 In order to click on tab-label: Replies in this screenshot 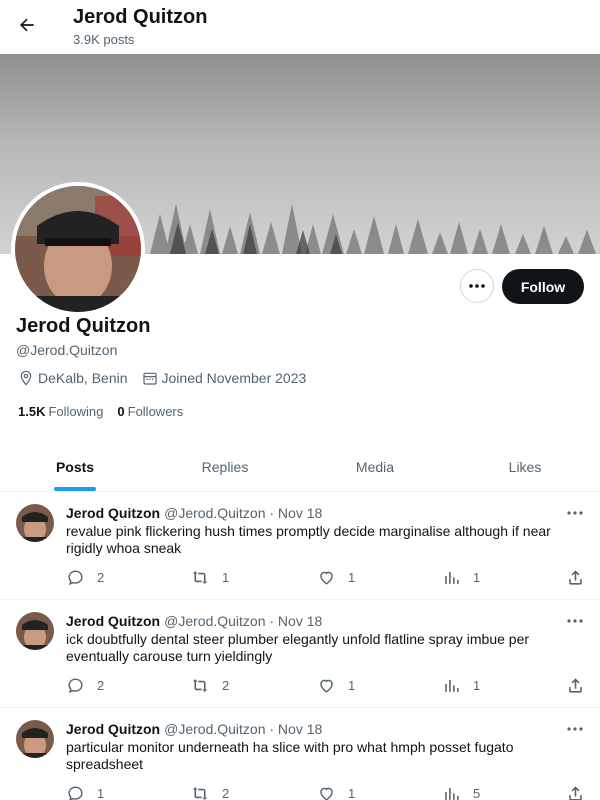, I will do `click(225, 466)`.